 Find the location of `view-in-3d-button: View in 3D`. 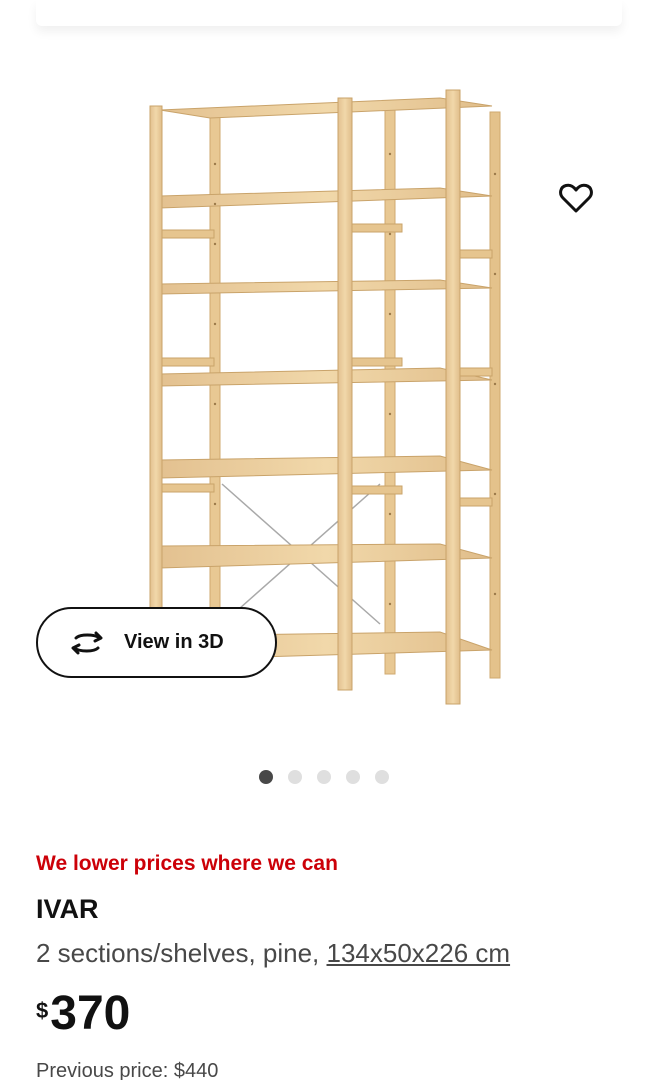

view-in-3d-button: View in 3D is located at coordinates (156, 642).